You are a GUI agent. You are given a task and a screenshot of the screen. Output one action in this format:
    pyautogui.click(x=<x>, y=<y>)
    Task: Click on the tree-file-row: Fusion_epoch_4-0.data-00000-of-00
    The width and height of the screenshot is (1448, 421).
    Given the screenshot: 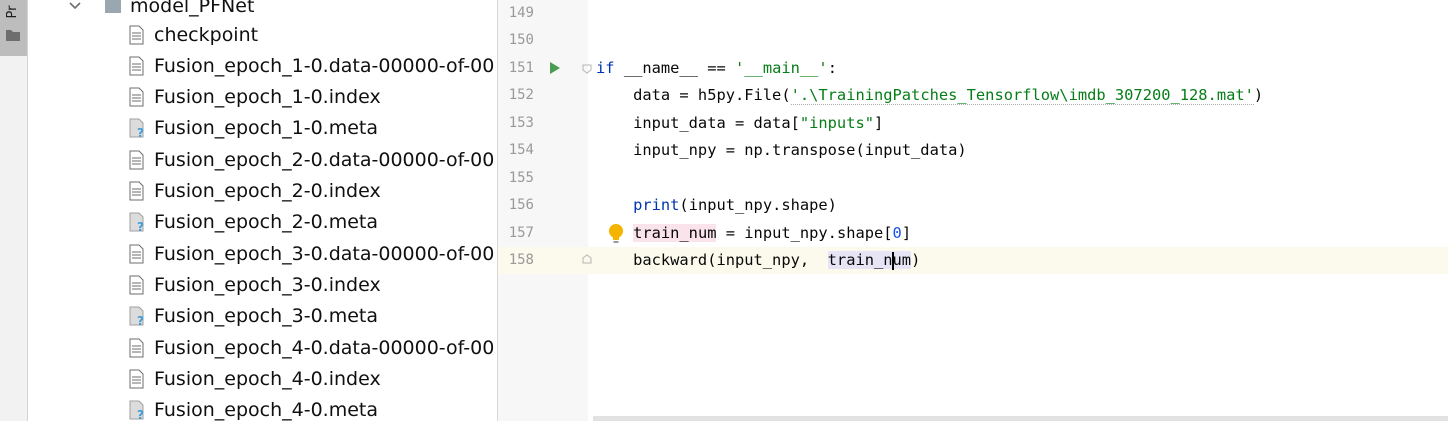 What is the action you would take?
    pyautogui.click(x=311, y=347)
    